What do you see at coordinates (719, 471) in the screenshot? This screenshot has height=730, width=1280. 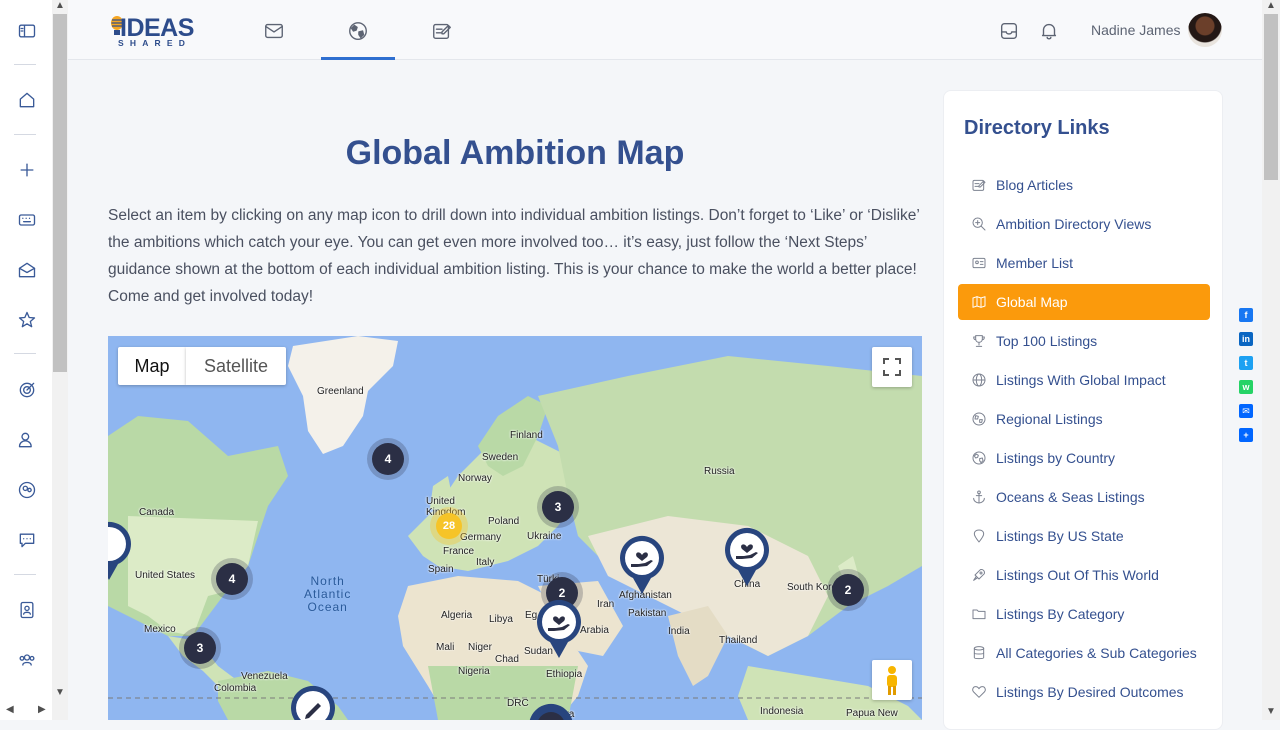 I see `map-label-russia: Russia` at bounding box center [719, 471].